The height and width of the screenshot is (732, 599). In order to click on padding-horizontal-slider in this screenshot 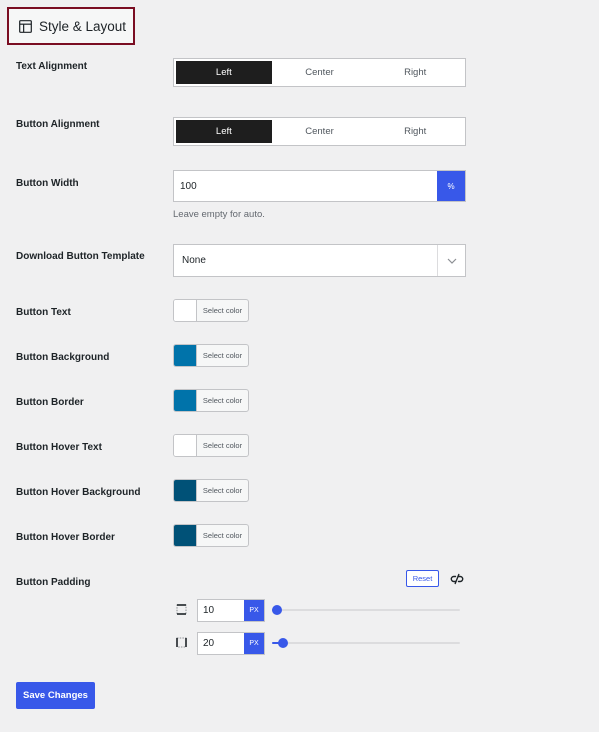, I will do `click(366, 643)`.